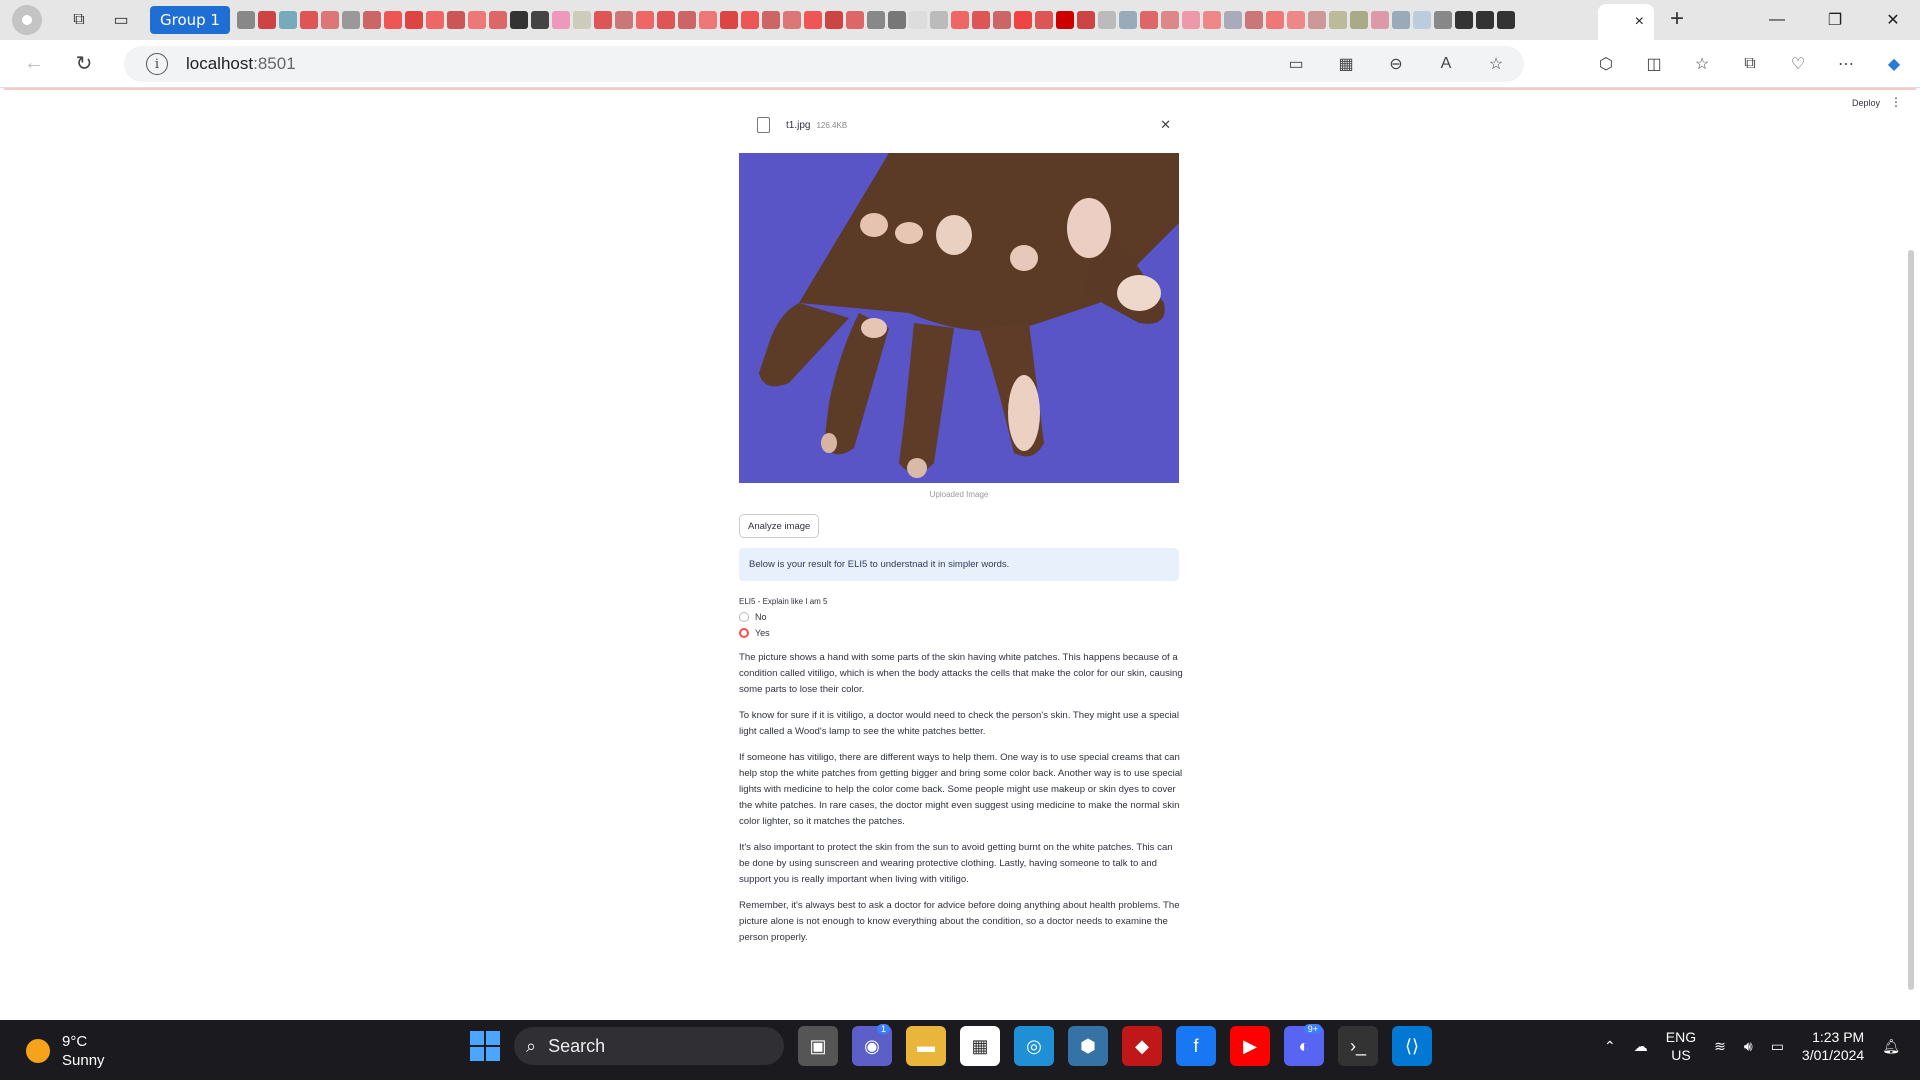 This screenshot has width=1920, height=1080. Describe the element at coordinates (1654, 64) in the screenshot. I see `split-screen-icon: ◫` at that location.